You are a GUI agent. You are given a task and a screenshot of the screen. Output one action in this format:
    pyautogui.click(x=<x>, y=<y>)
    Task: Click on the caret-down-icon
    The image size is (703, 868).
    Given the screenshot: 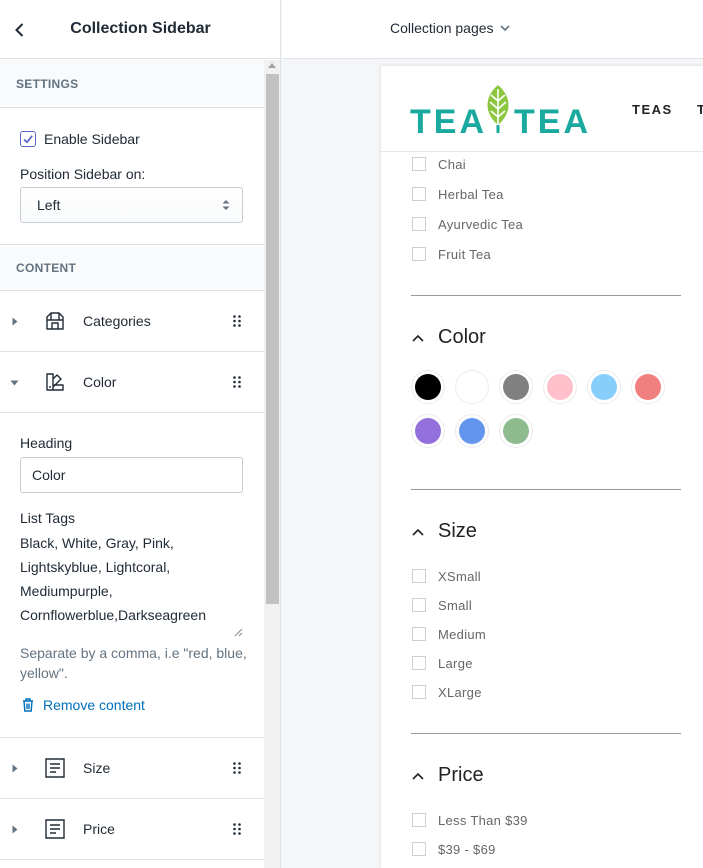 What is the action you would take?
    pyautogui.click(x=14, y=383)
    